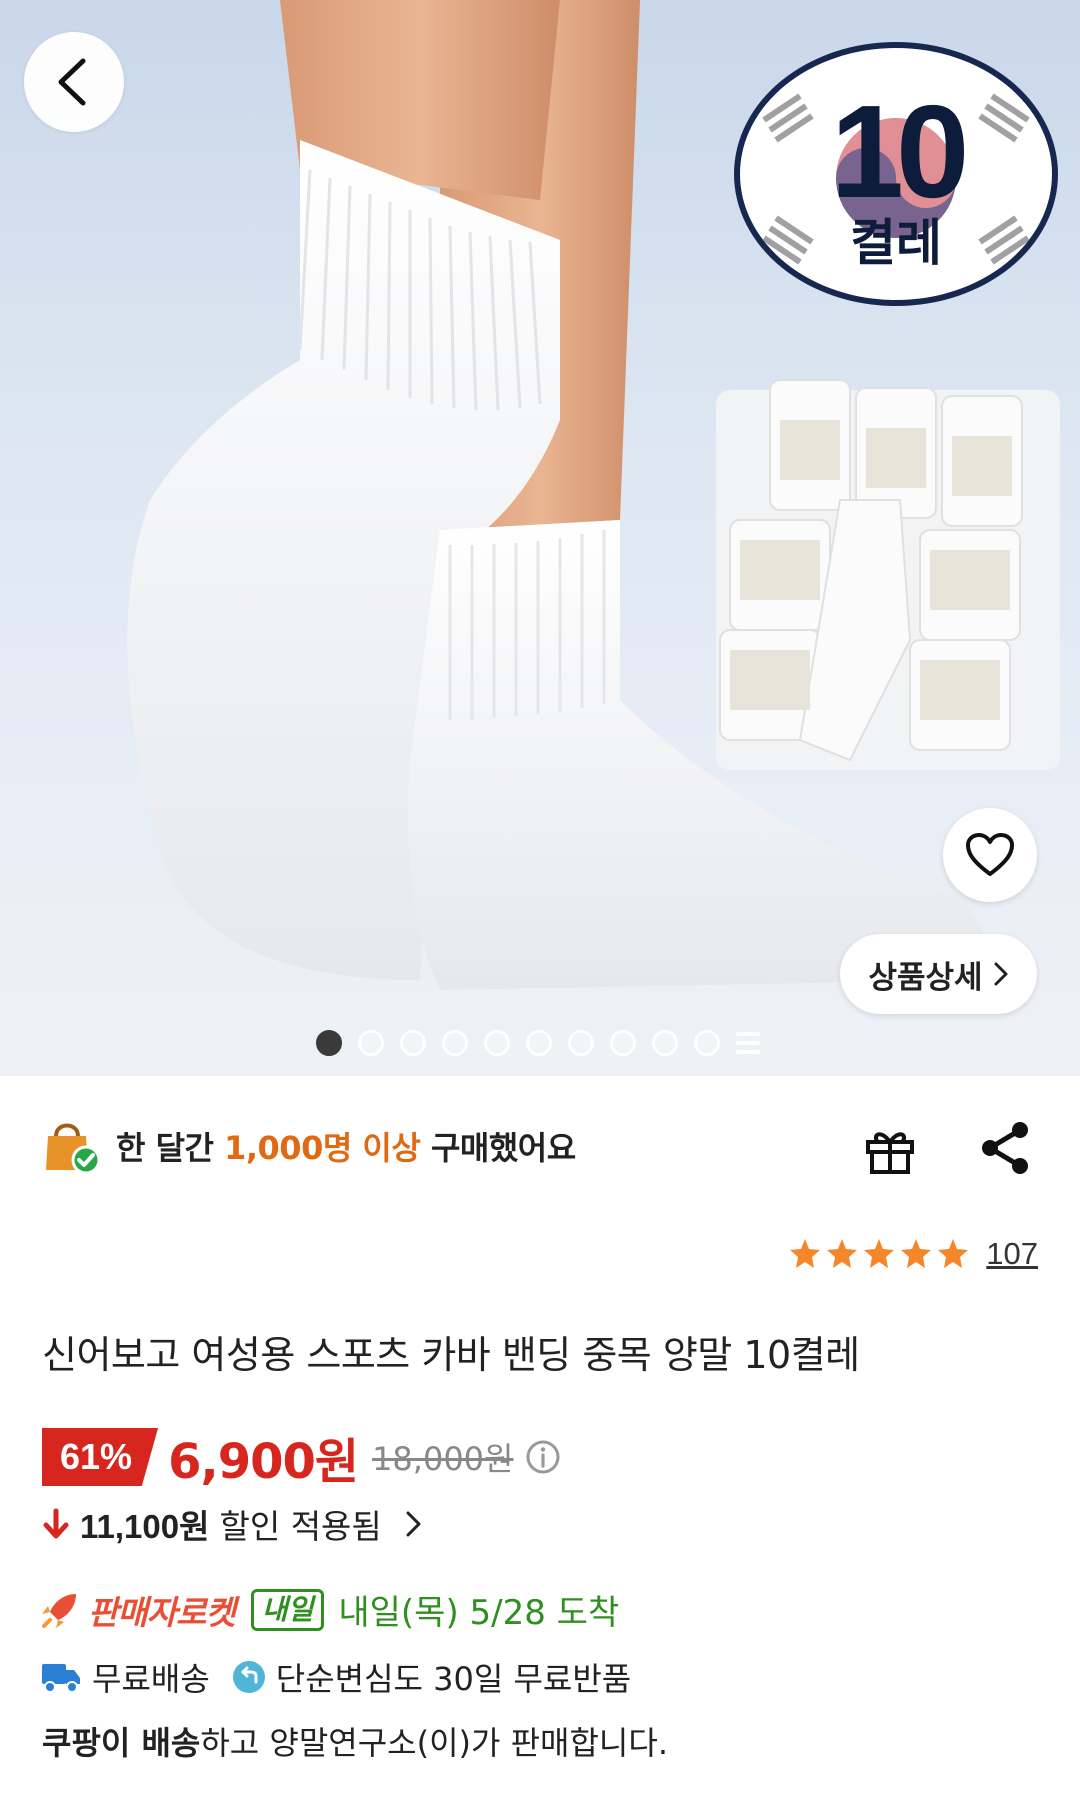 Image resolution: width=1080 pixels, height=1798 pixels. I want to click on discount-badge: 61%, so click(100, 1457).